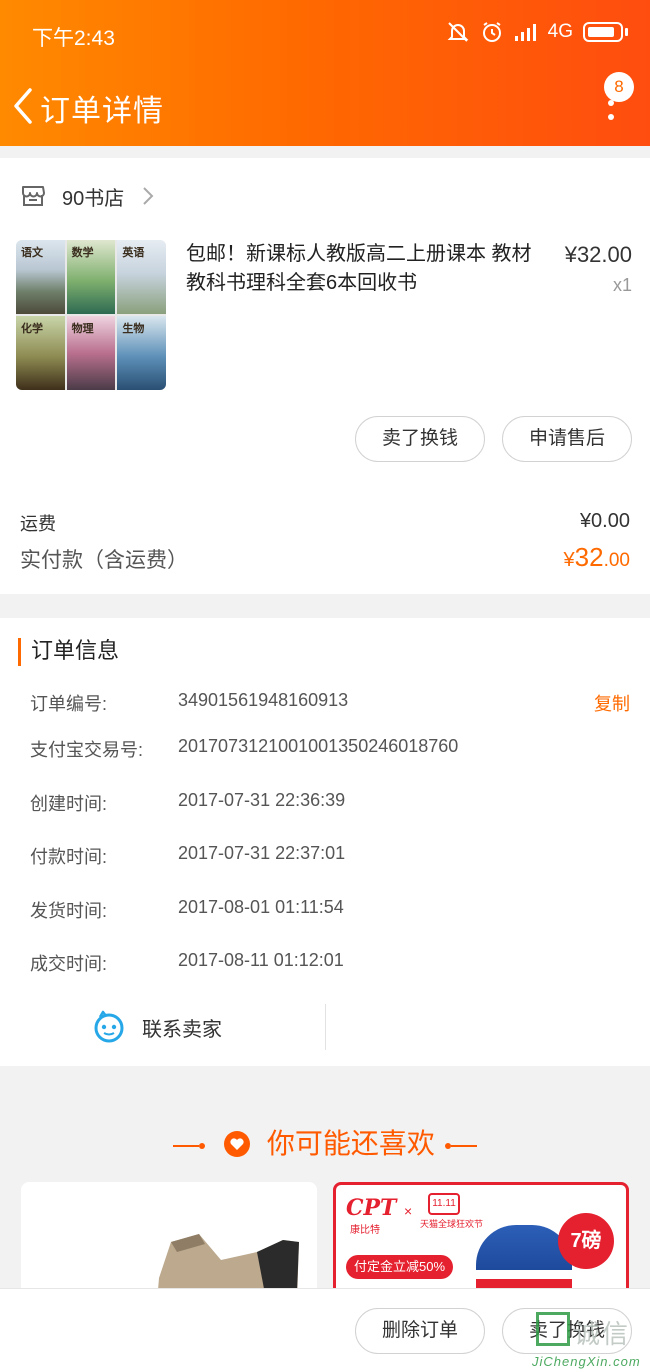  Describe the element at coordinates (367, 269) in the screenshot. I see `product-title: 包邮！新课标人教版高二上册课本 教材教科书理科全套6本回收书` at that location.